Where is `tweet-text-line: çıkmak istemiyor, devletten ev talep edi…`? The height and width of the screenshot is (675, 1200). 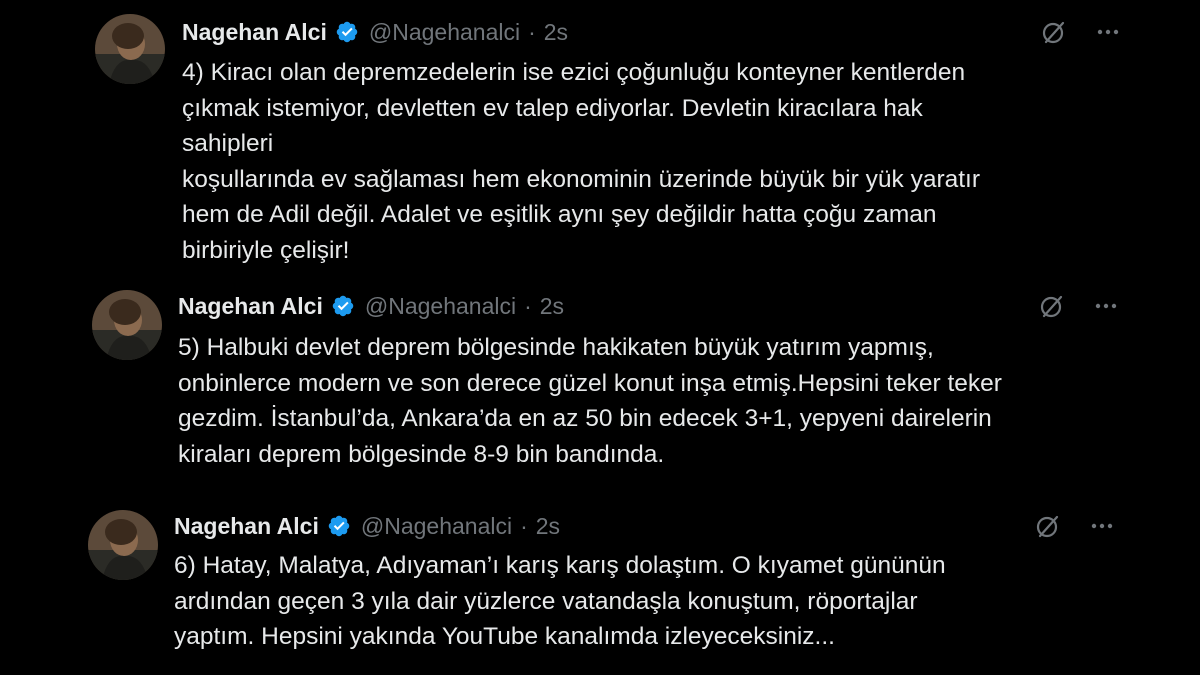
tweet-text-line: çıkmak istemiyor, devletten ev talep edi… is located at coordinates (552, 108).